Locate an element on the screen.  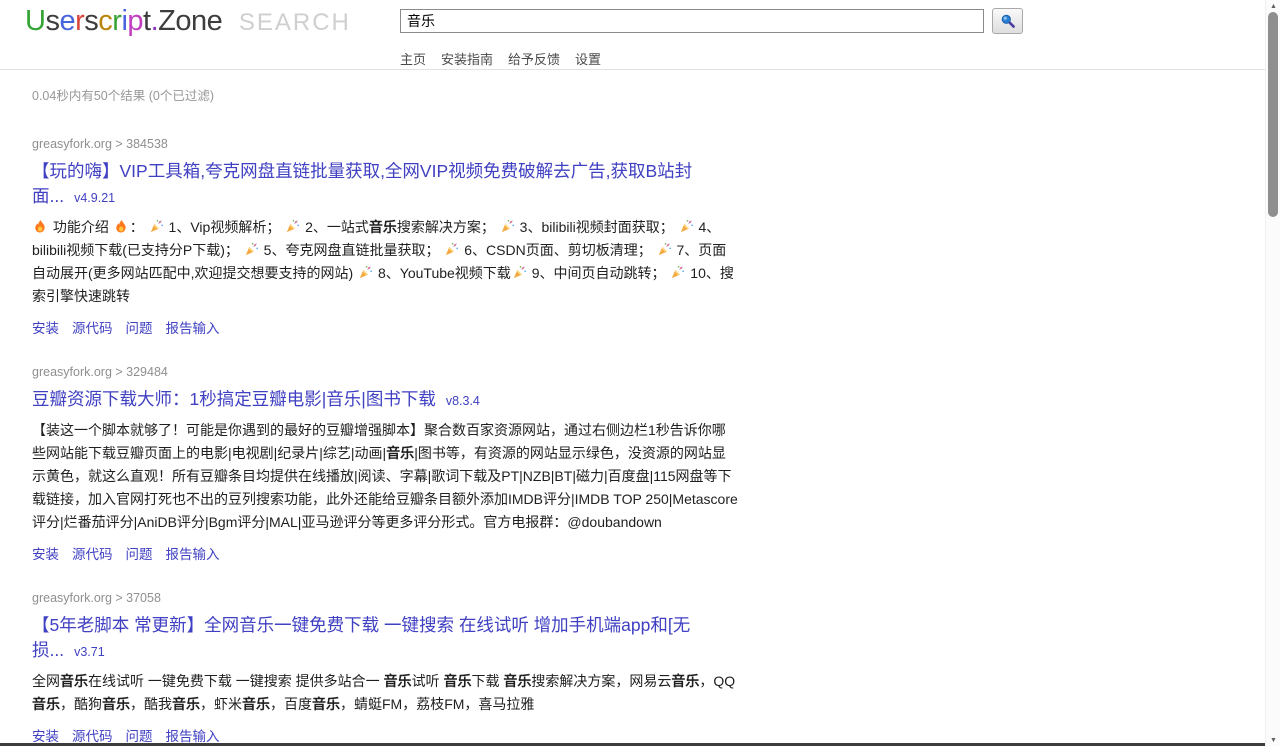
result-breadcrumb: greasyfork.org > 37058 is located at coordinates (96, 598).